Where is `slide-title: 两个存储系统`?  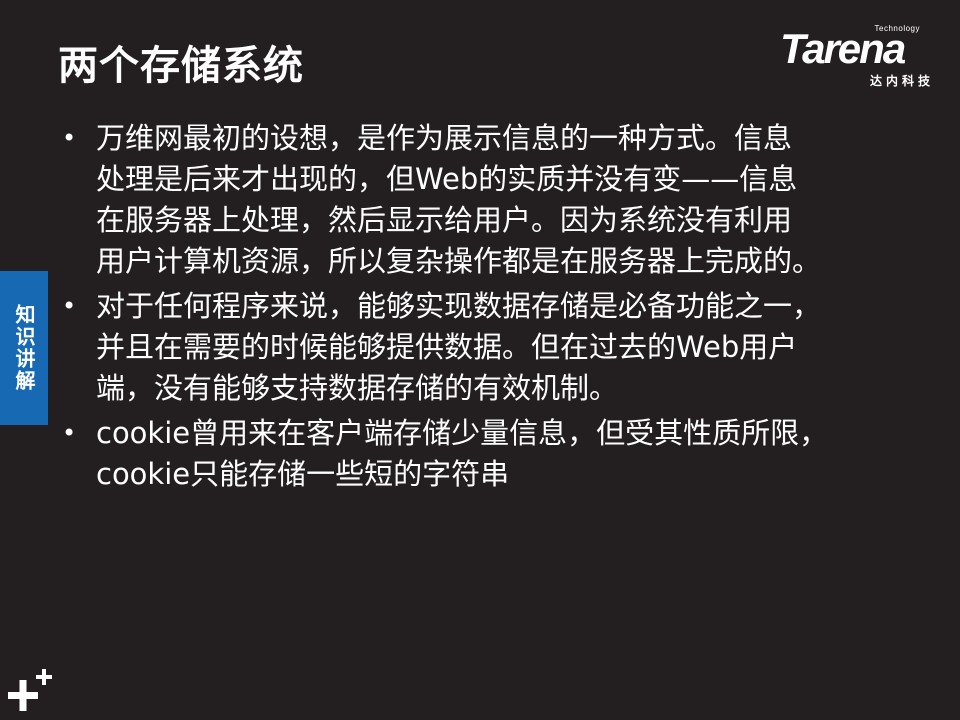
slide-title: 两个存储系统 is located at coordinates (181, 66).